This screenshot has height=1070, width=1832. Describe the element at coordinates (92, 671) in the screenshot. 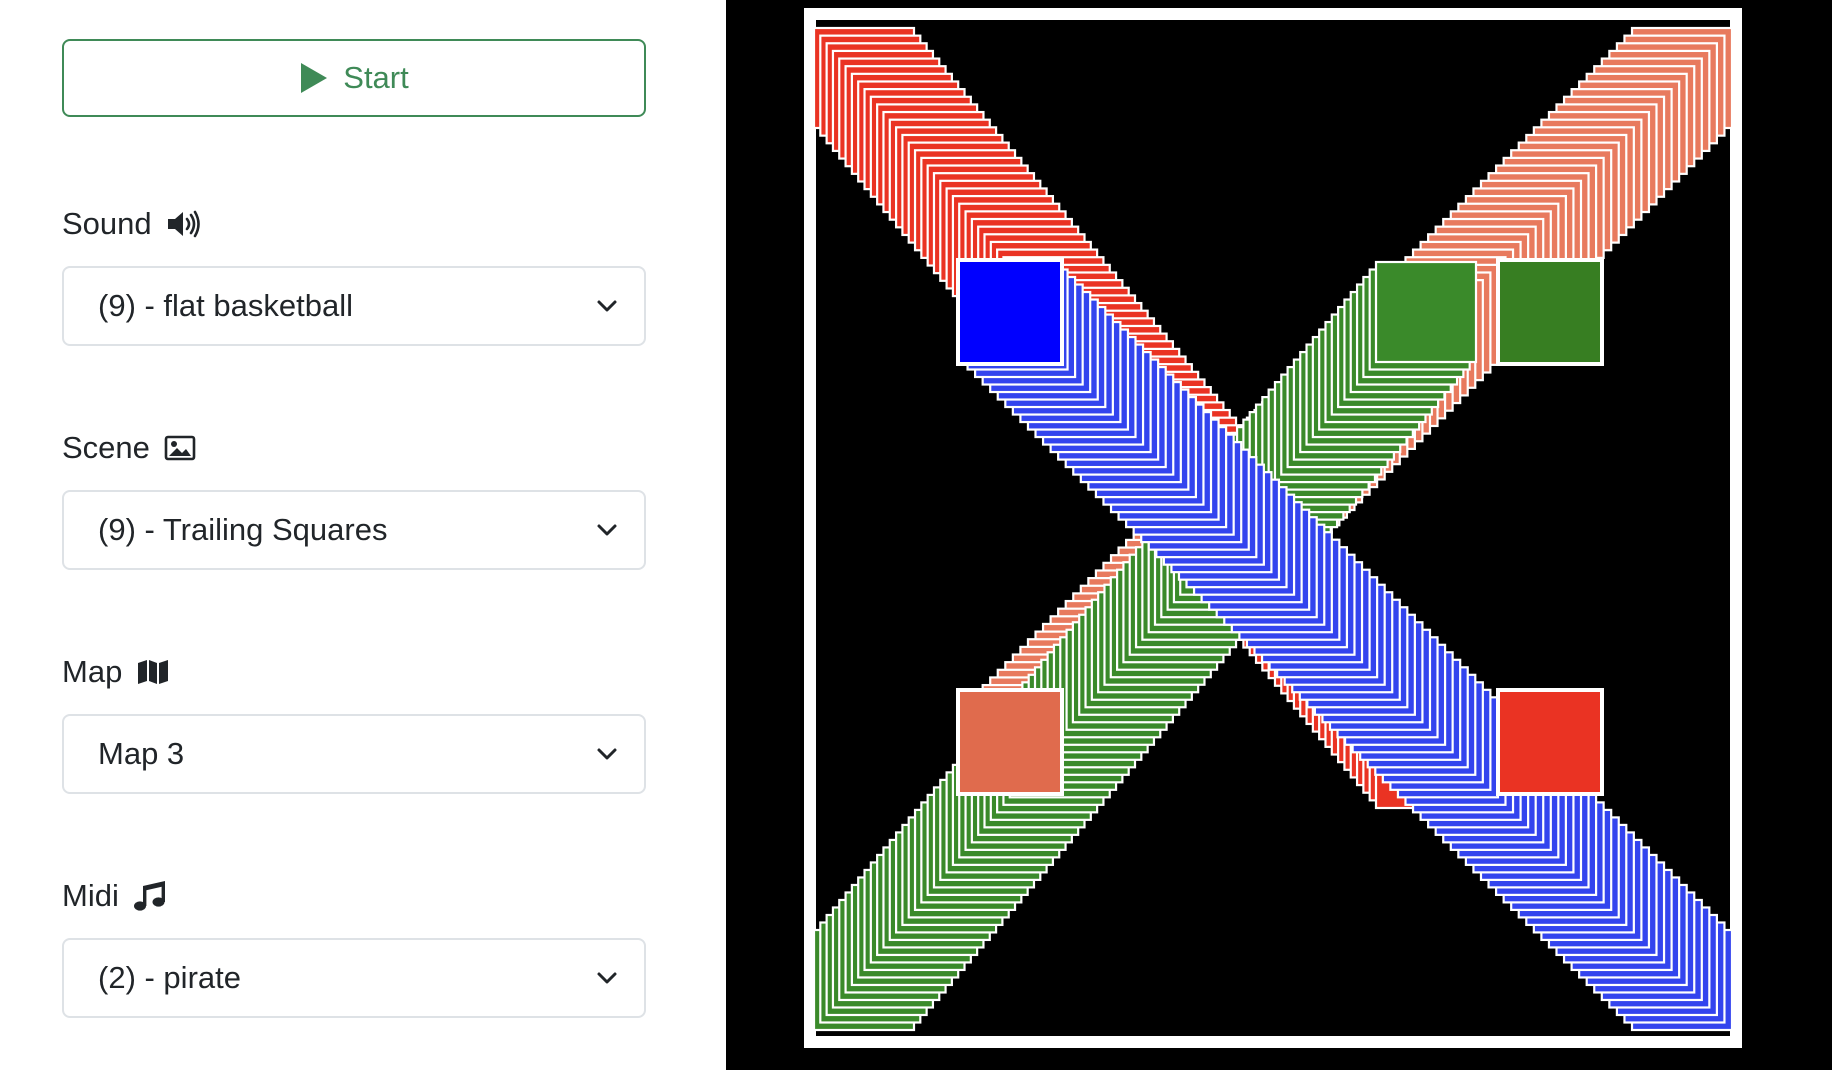

I see `map-label-text: Map` at that location.